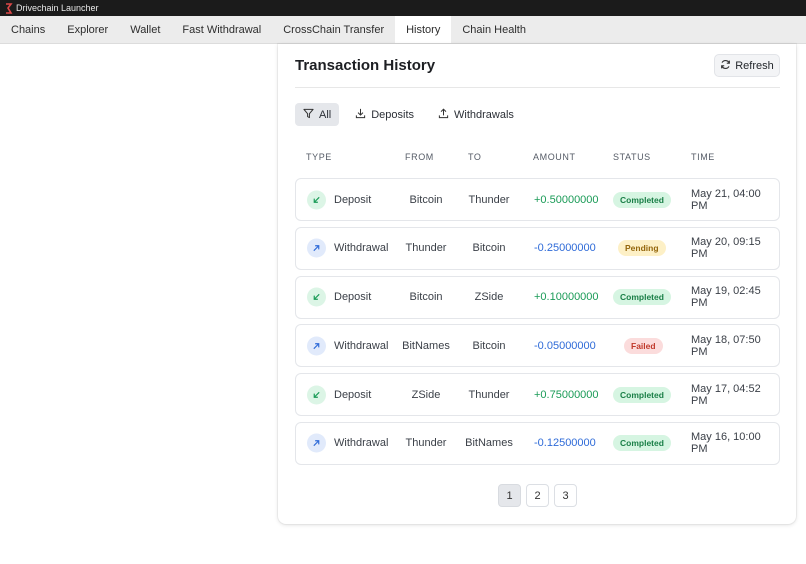  Describe the element at coordinates (726, 345) in the screenshot. I see `row-time: May 18, 07:50 PM` at that location.